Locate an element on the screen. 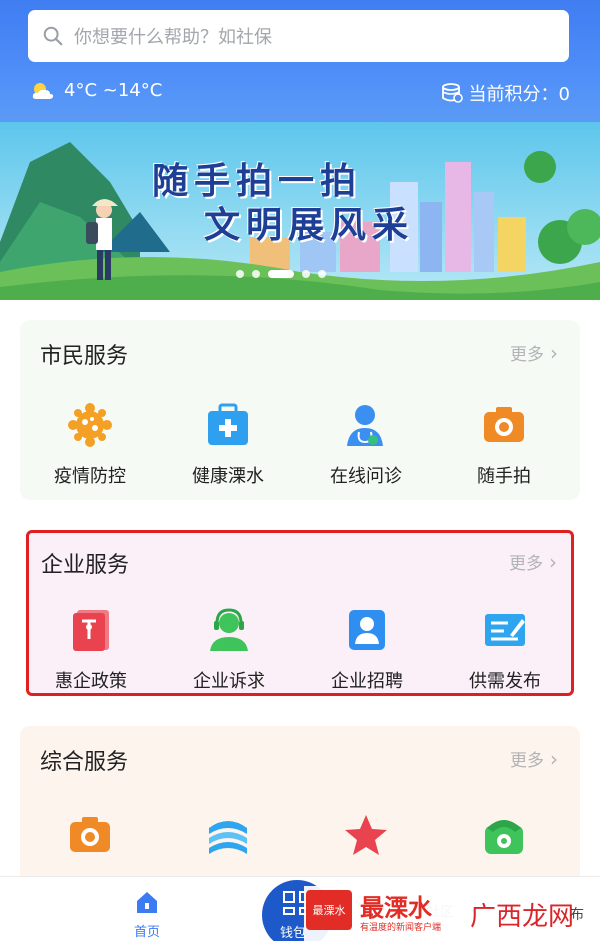 This screenshot has height=941, width=600. watermark-text: 最溧水 is located at coordinates (396, 908).